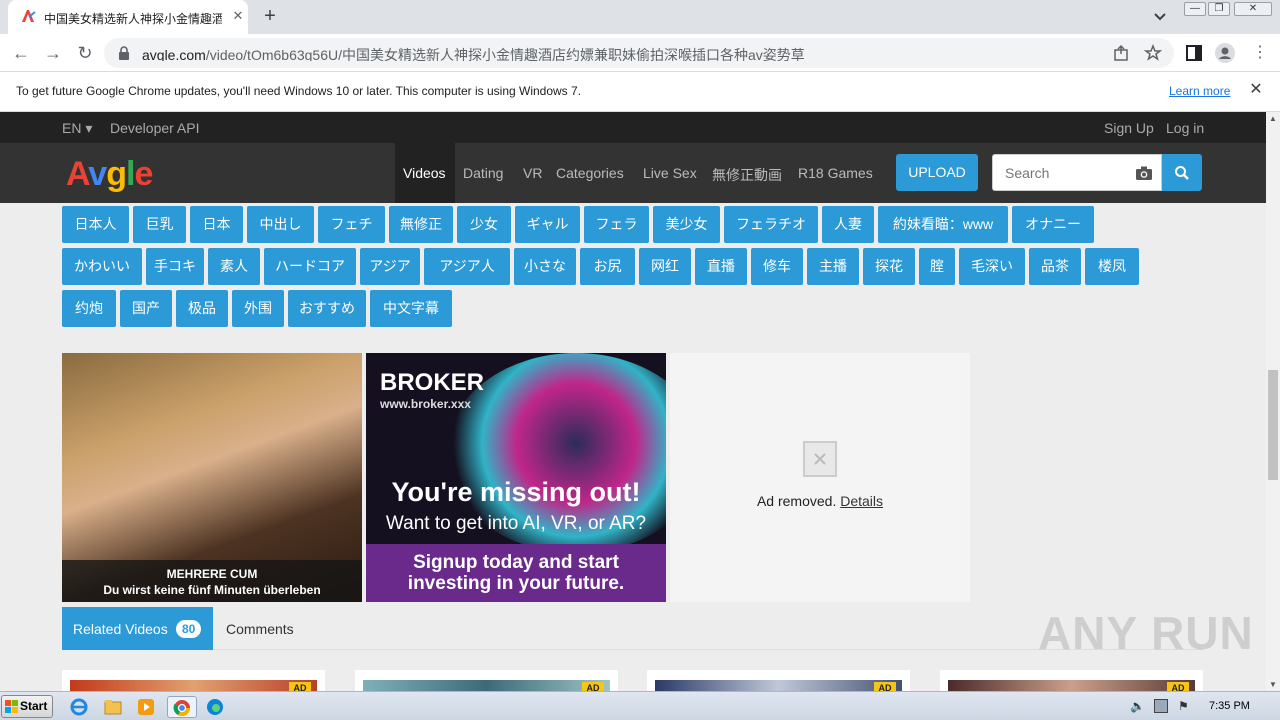 The image size is (1280, 720). I want to click on category-tag: 少女, so click(484, 224).